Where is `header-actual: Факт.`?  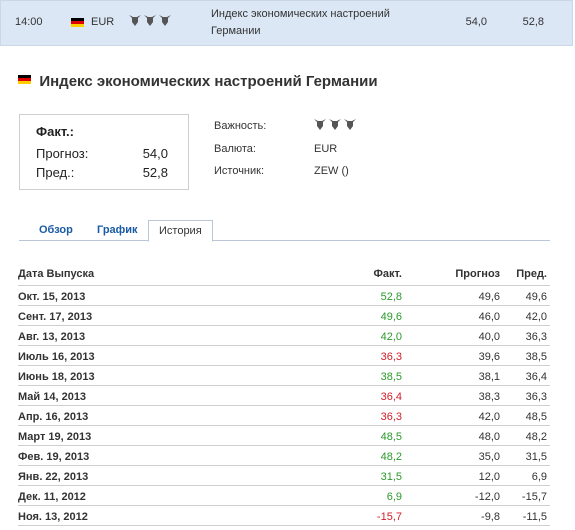 header-actual: Факт. is located at coordinates (388, 274).